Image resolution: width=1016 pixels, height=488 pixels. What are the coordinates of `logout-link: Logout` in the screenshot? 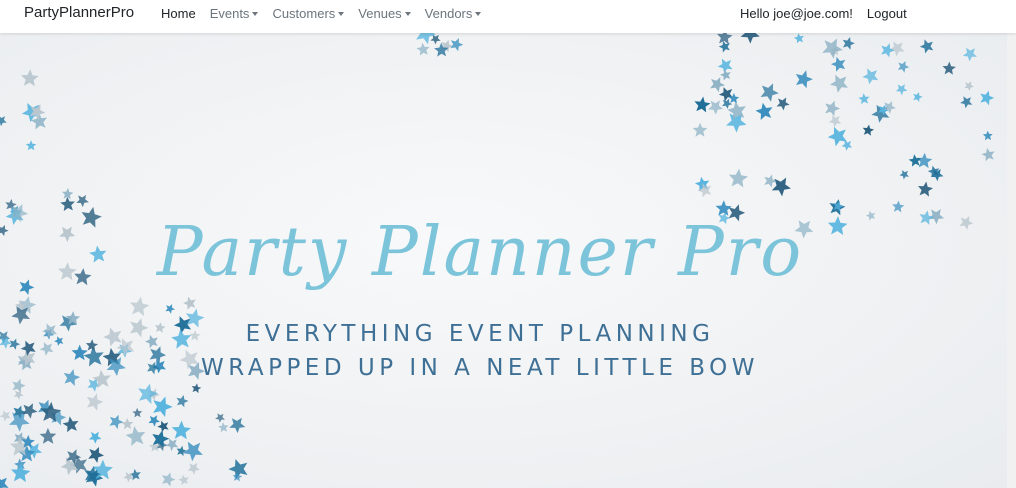 It's located at (887, 13).